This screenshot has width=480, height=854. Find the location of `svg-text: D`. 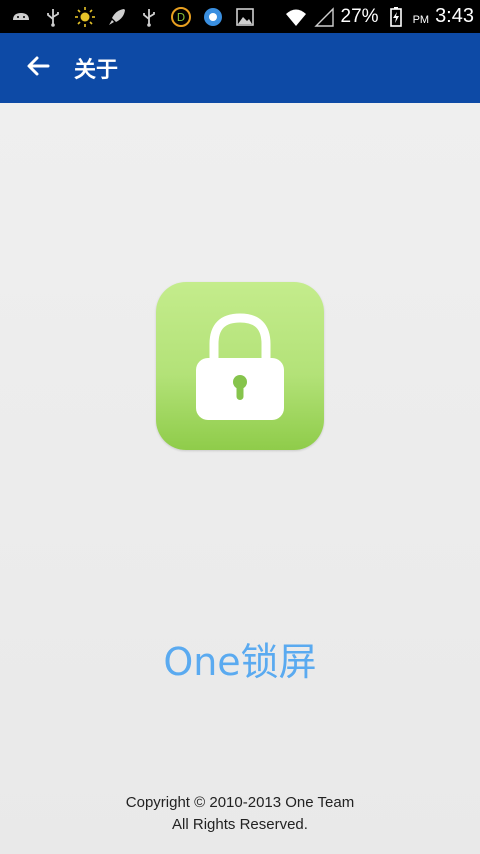

svg-text: D is located at coordinates (181, 17).